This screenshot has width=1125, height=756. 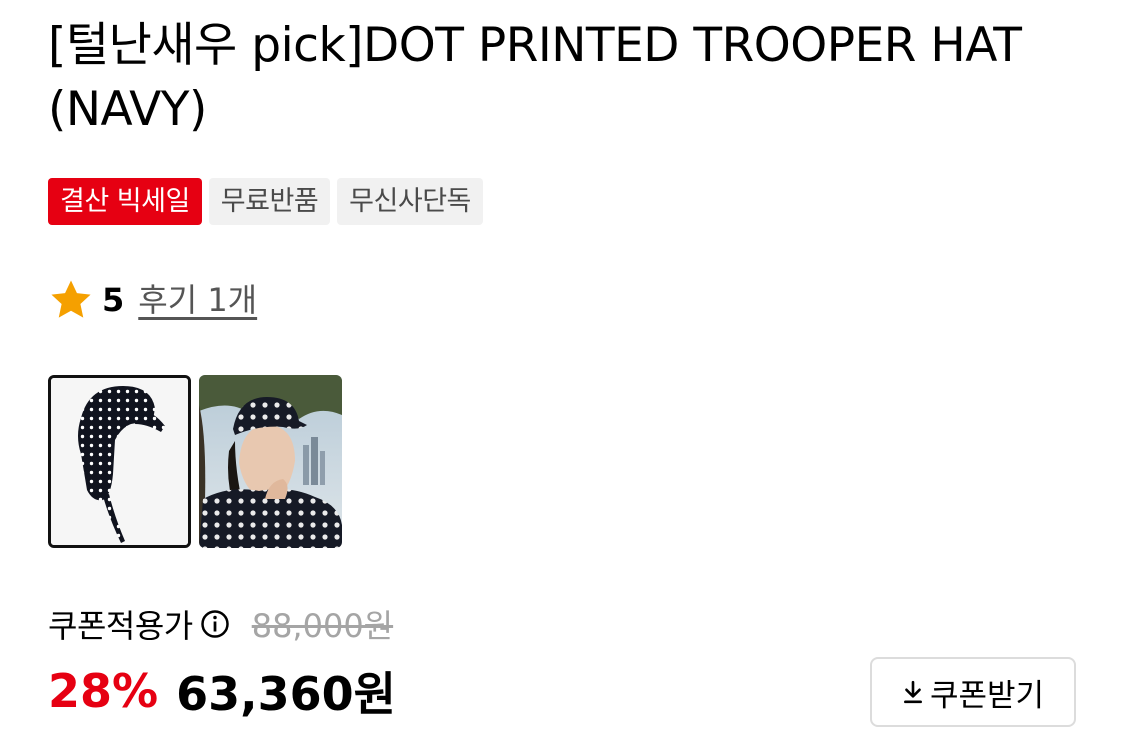 I want to click on hat-product-image, so click(x=119, y=461).